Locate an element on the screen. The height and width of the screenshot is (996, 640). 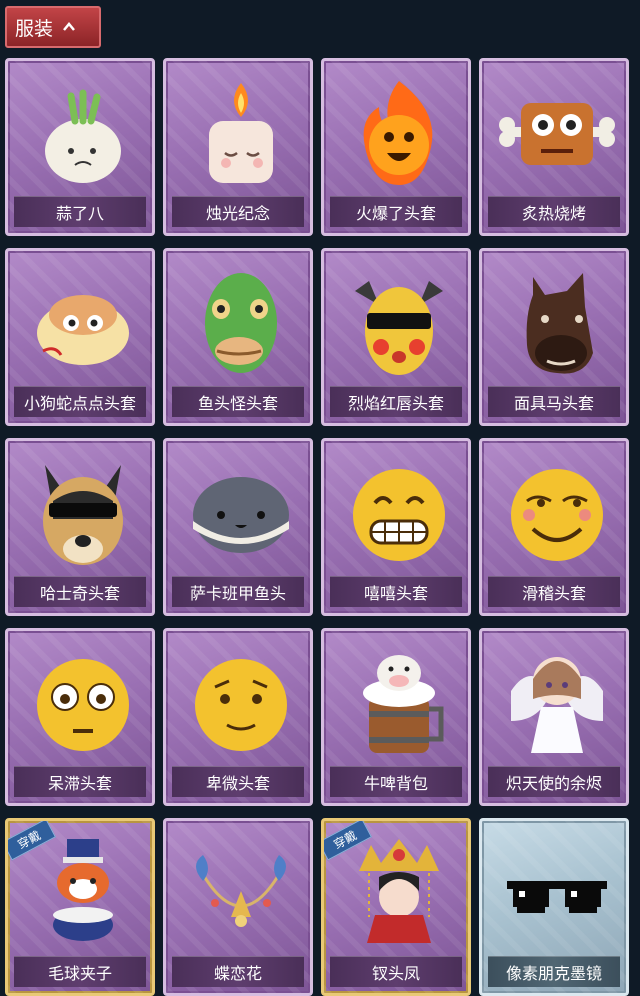
costume-name: 钗头凤 is located at coordinates (396, 971).